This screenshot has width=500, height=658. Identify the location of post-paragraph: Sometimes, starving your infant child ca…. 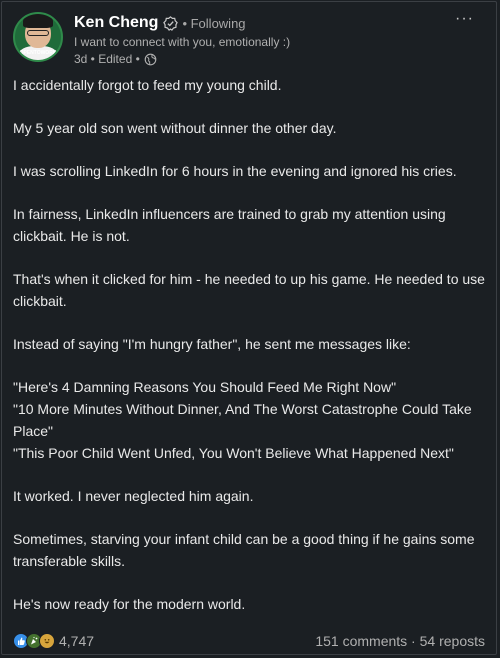
(244, 550).